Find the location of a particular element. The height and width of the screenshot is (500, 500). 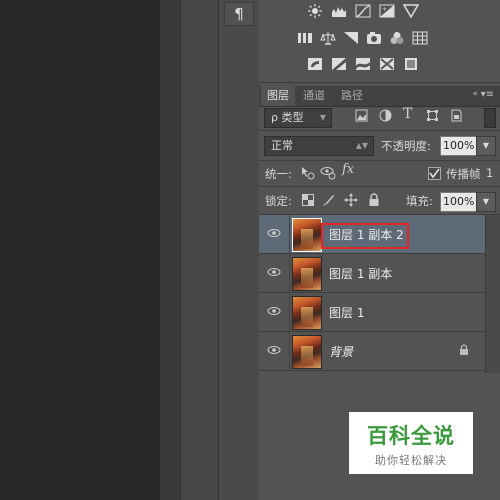

filter-toggle is located at coordinates (490, 118).